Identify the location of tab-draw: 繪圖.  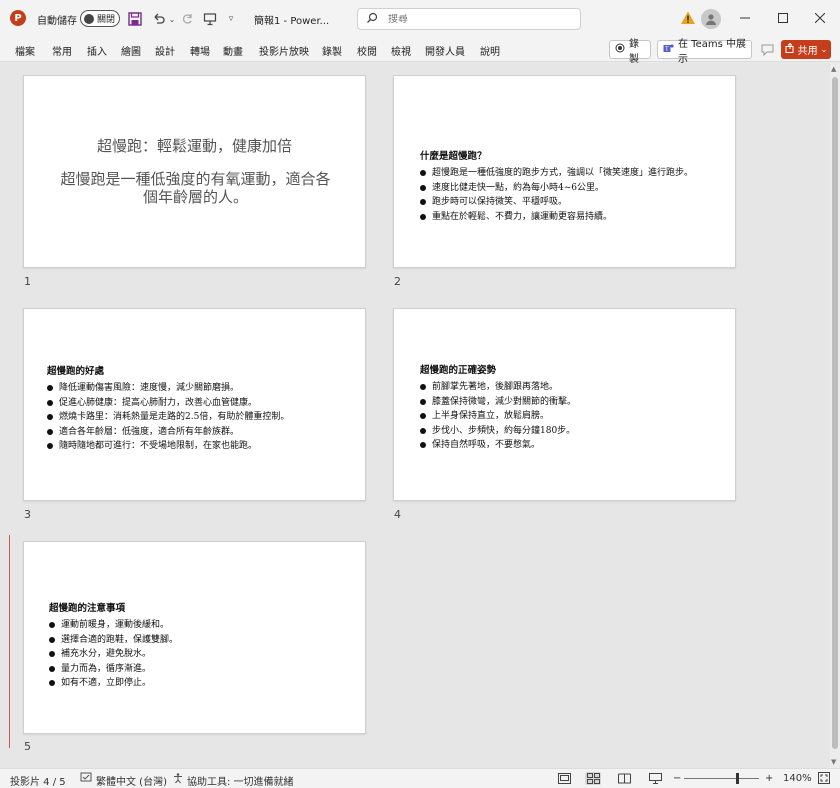
(131, 50).